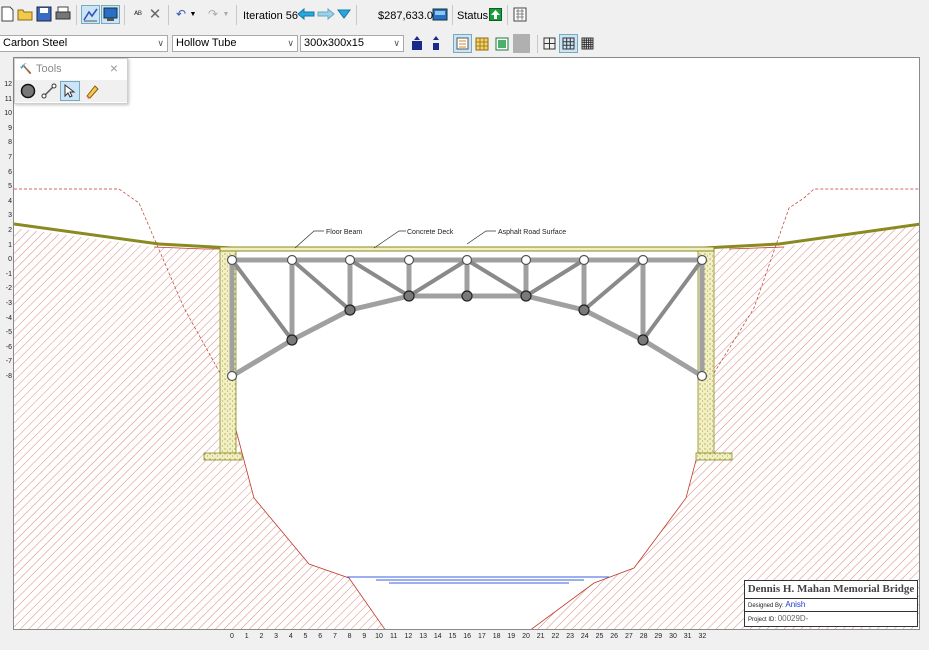  I want to click on print-icon, so click(63, 14).